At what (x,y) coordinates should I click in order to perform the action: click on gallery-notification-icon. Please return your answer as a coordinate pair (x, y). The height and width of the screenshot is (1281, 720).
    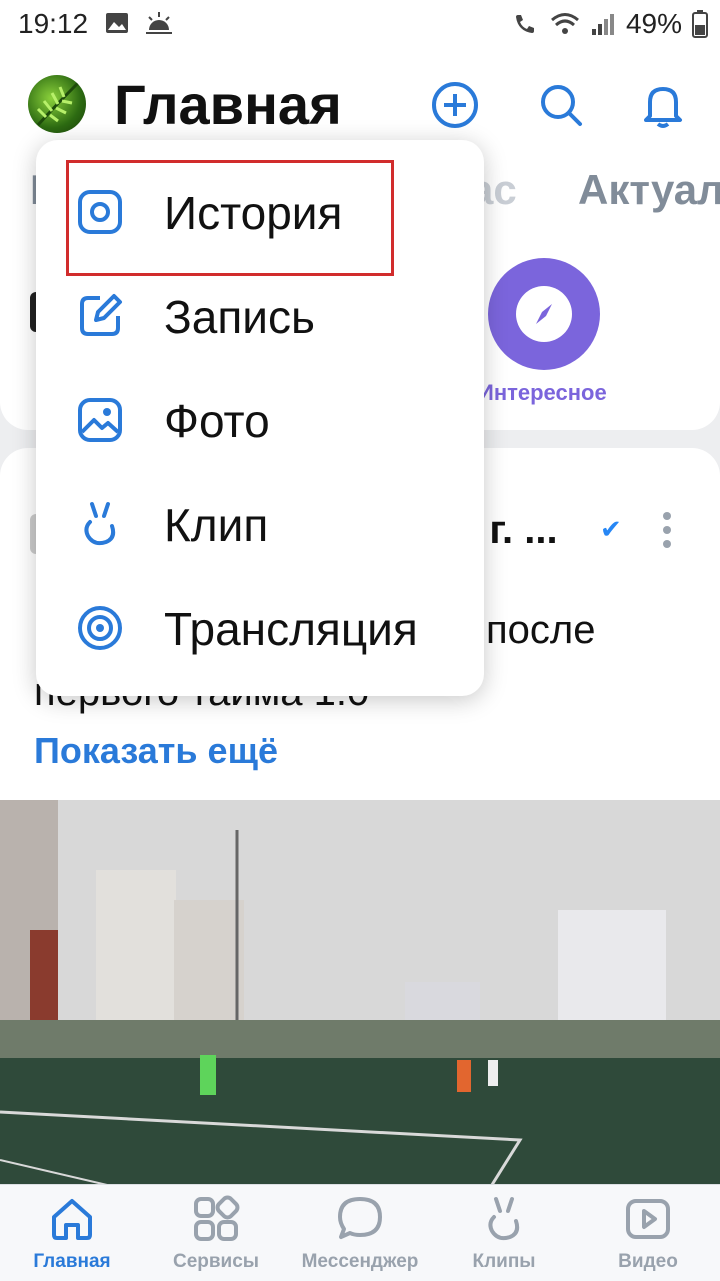
    Looking at the image, I should click on (117, 23).